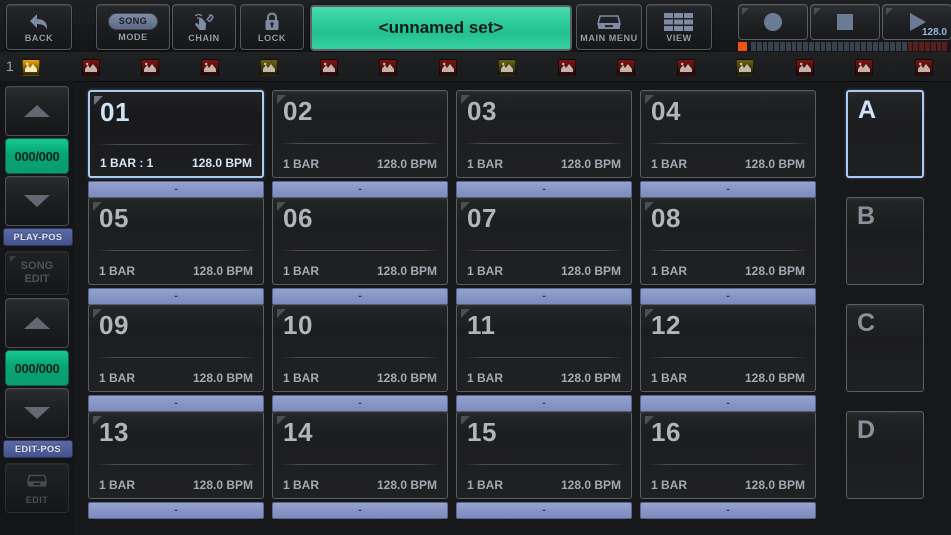  What do you see at coordinates (845, 22) in the screenshot?
I see `stop-button` at bounding box center [845, 22].